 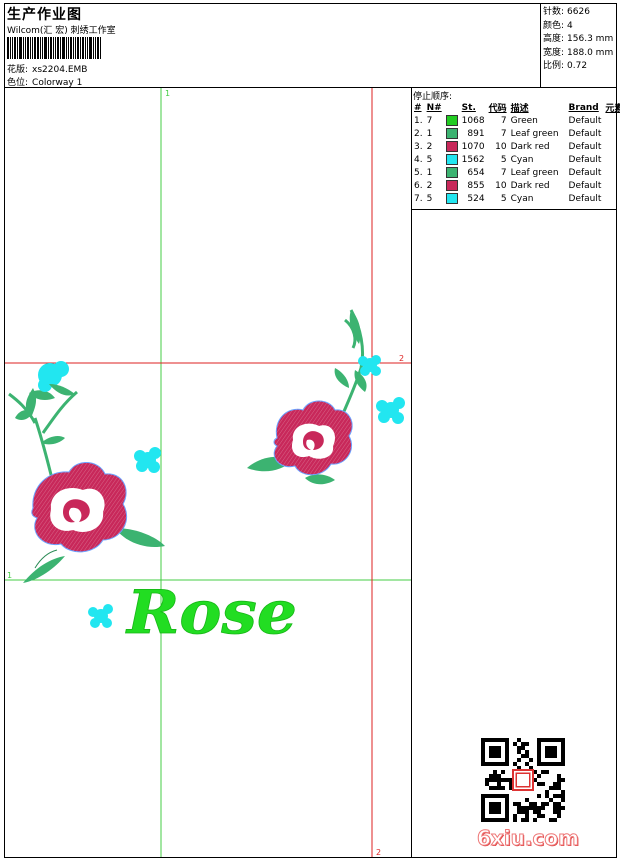 I want to click on stat-stitches: 针数: 6626, so click(x=566, y=12).